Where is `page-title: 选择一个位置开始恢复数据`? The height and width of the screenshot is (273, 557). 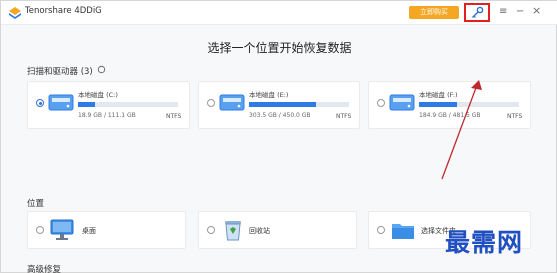 page-title: 选择一个位置开始恢复数据 is located at coordinates (279, 48).